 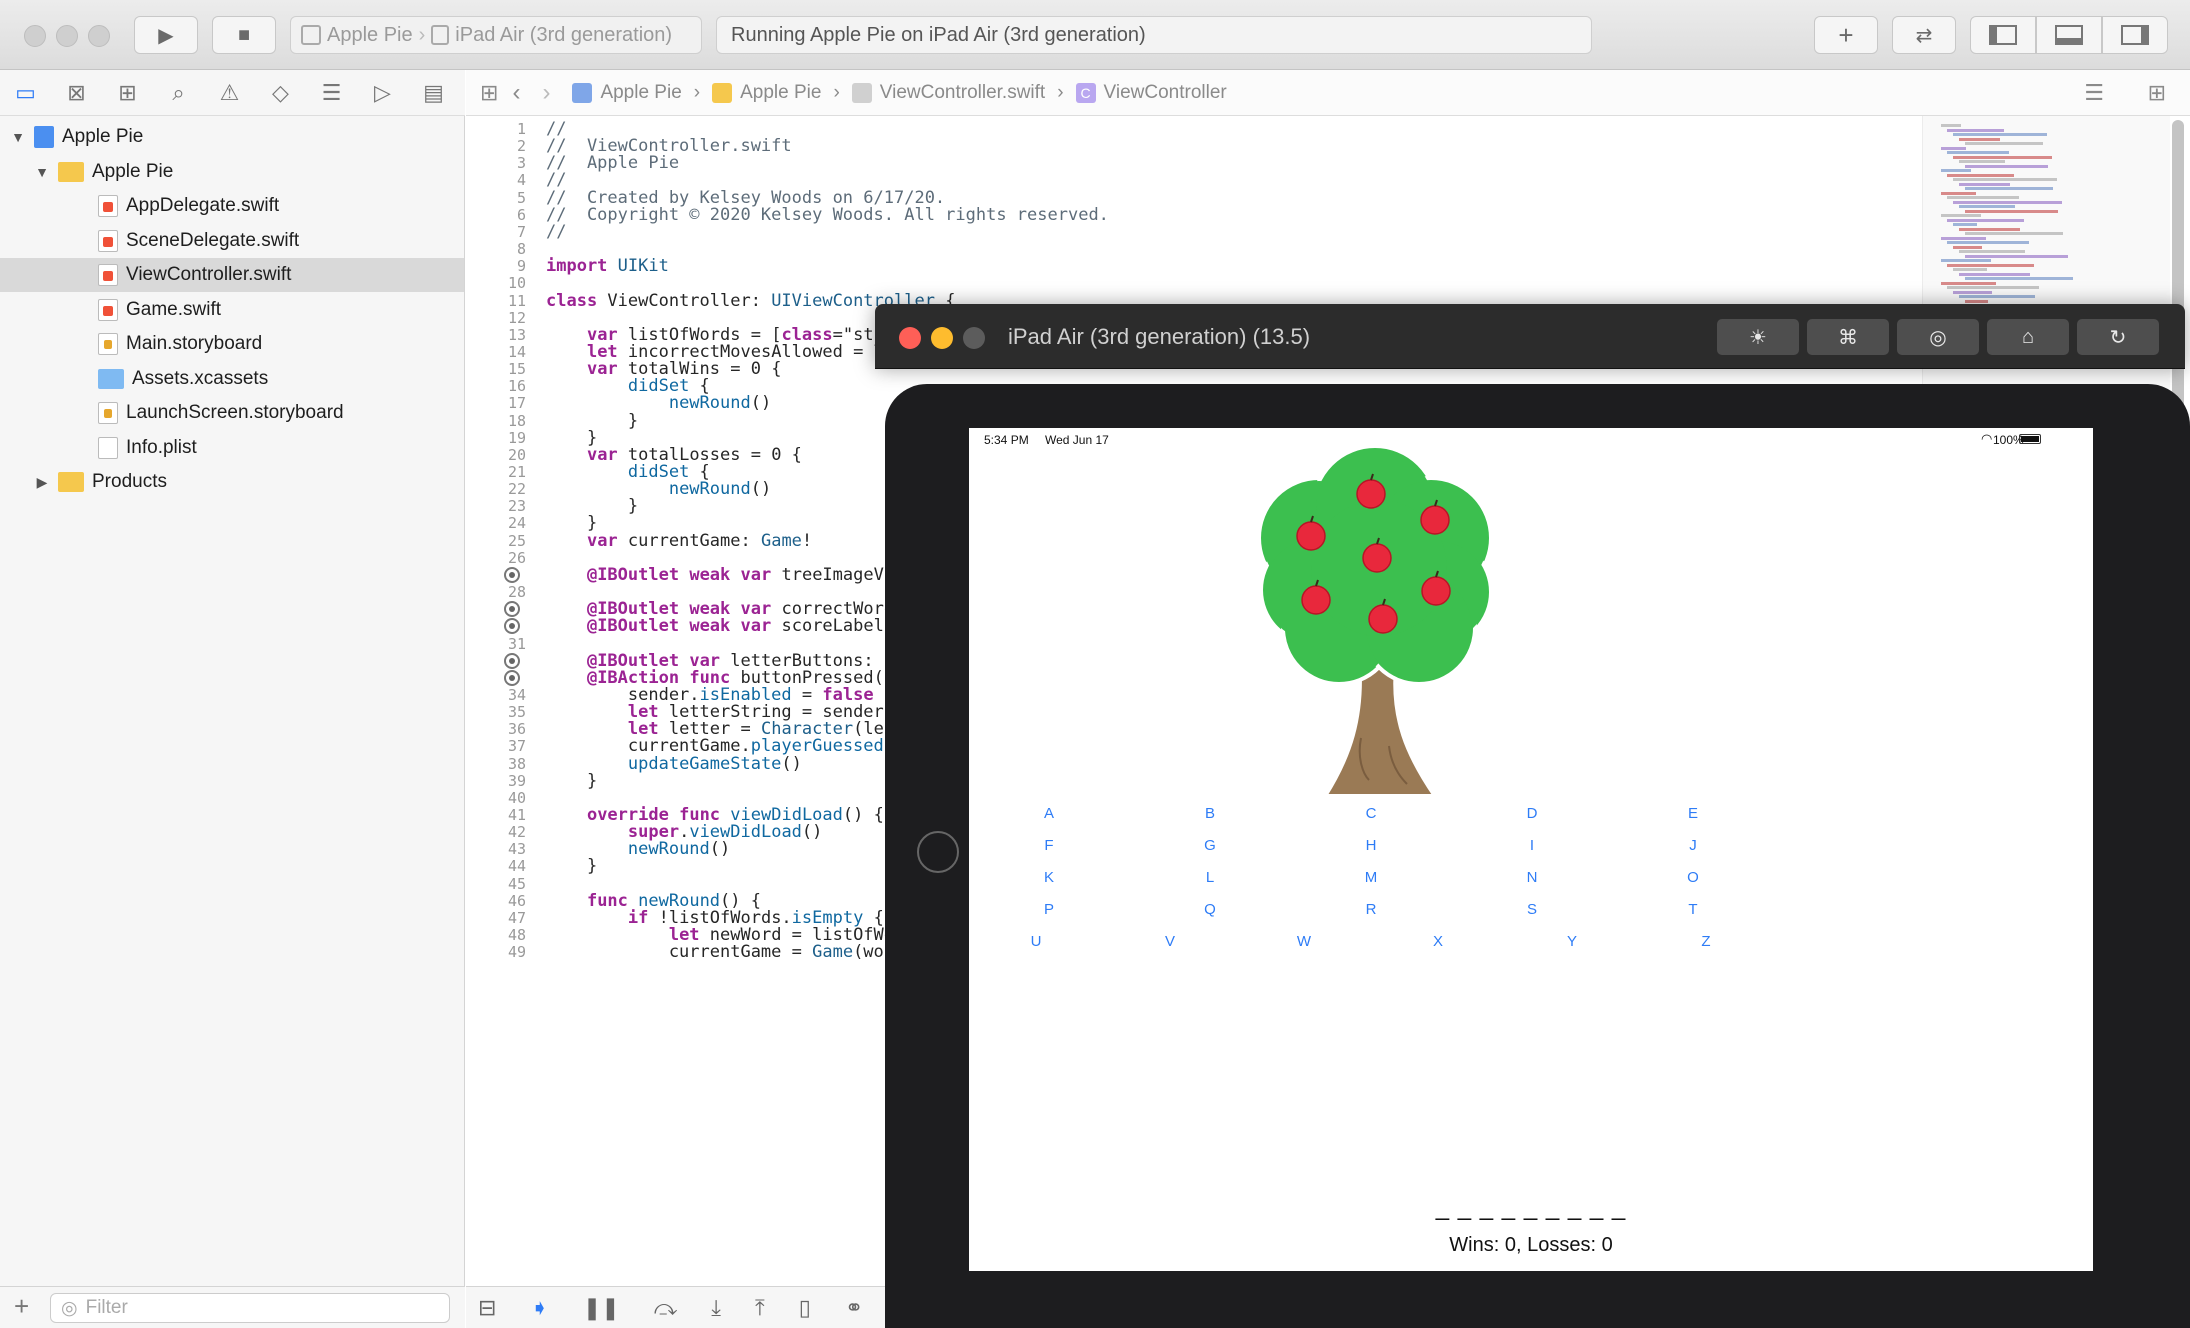 What do you see at coordinates (2028, 337) in the screenshot?
I see `home-button: ⌂` at bounding box center [2028, 337].